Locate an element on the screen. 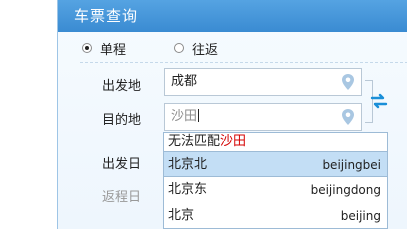  suggestion-pinyin: beijingdong is located at coordinates (345, 190).